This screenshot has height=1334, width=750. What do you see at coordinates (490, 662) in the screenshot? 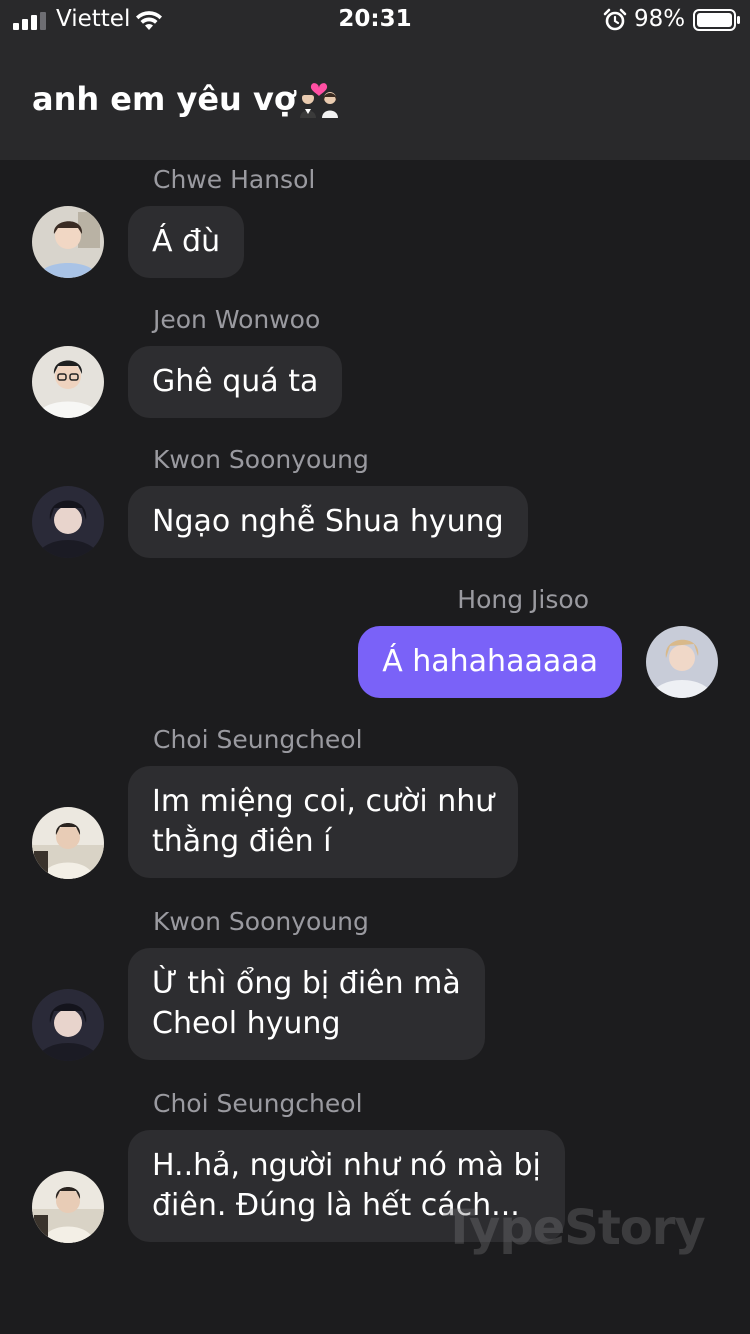
I see `message-bubble: Á hahahaaaaa` at bounding box center [490, 662].